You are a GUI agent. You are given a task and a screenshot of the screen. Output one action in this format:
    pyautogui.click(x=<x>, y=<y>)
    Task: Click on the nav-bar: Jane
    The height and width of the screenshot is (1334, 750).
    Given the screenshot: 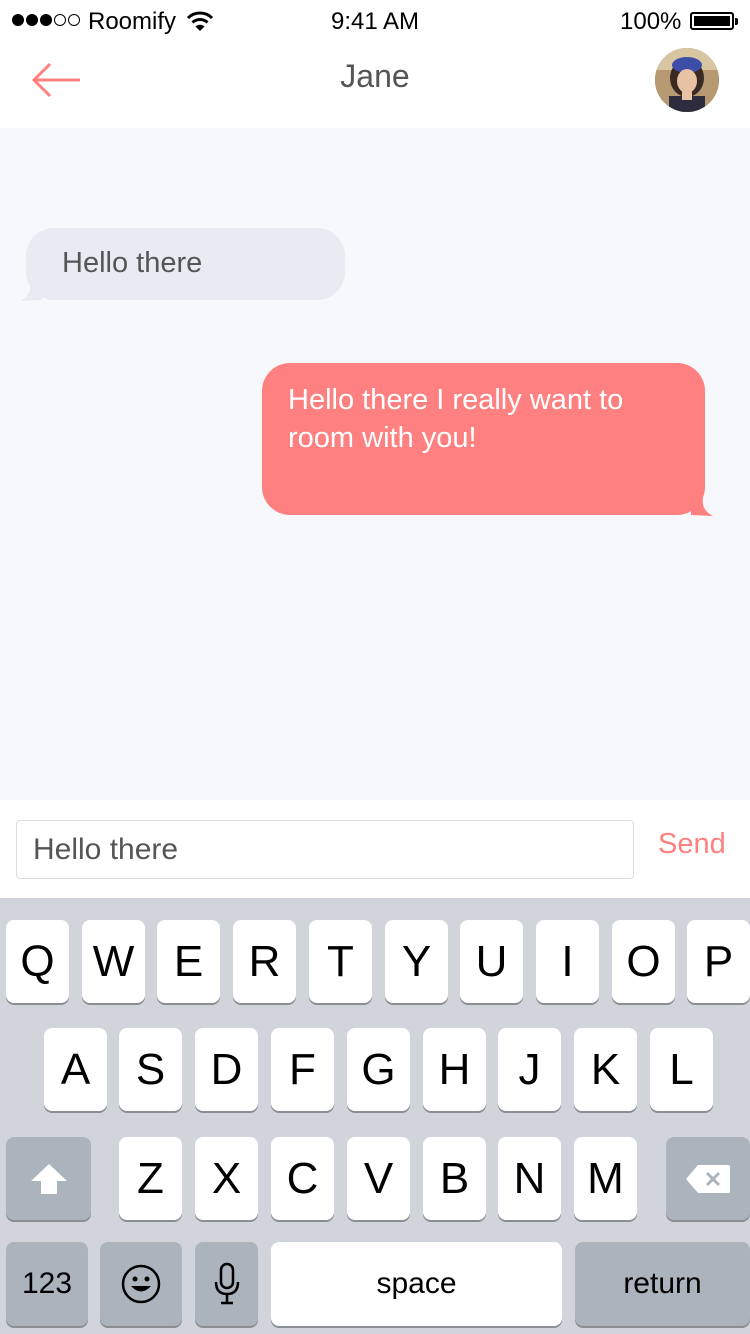 What is the action you would take?
    pyautogui.click(x=375, y=84)
    